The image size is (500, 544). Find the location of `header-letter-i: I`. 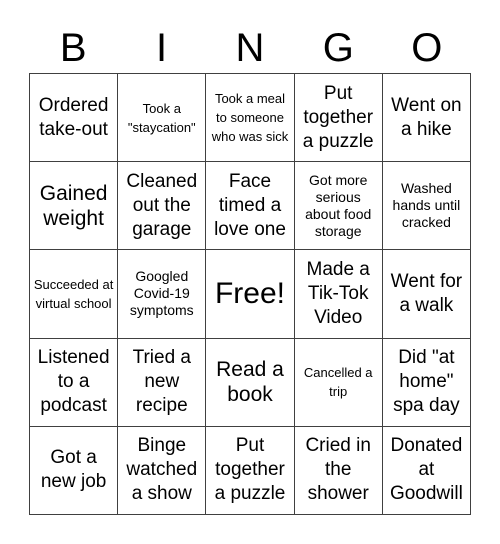

header-letter-i: I is located at coordinates (162, 48).